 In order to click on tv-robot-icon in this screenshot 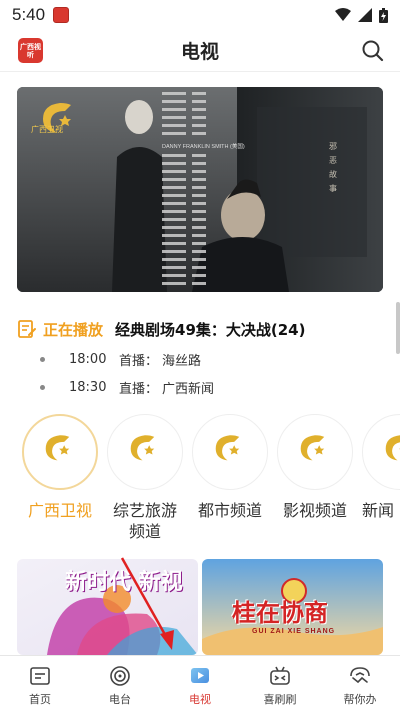, I will do `click(280, 675)`.